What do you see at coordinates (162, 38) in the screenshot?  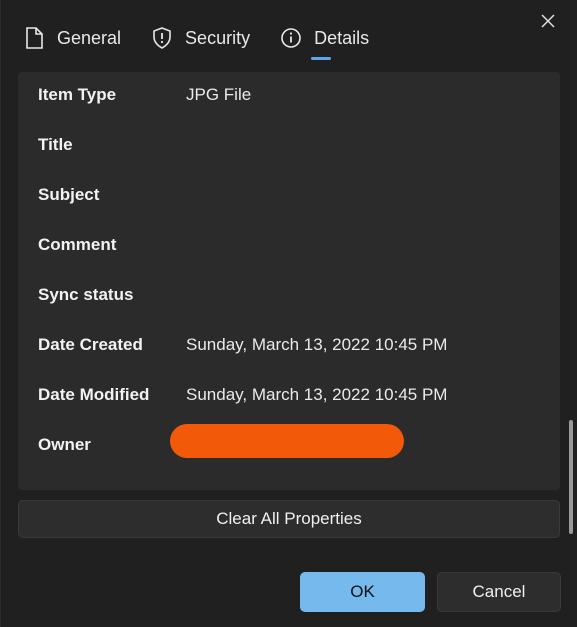 I see `shield-icon` at bounding box center [162, 38].